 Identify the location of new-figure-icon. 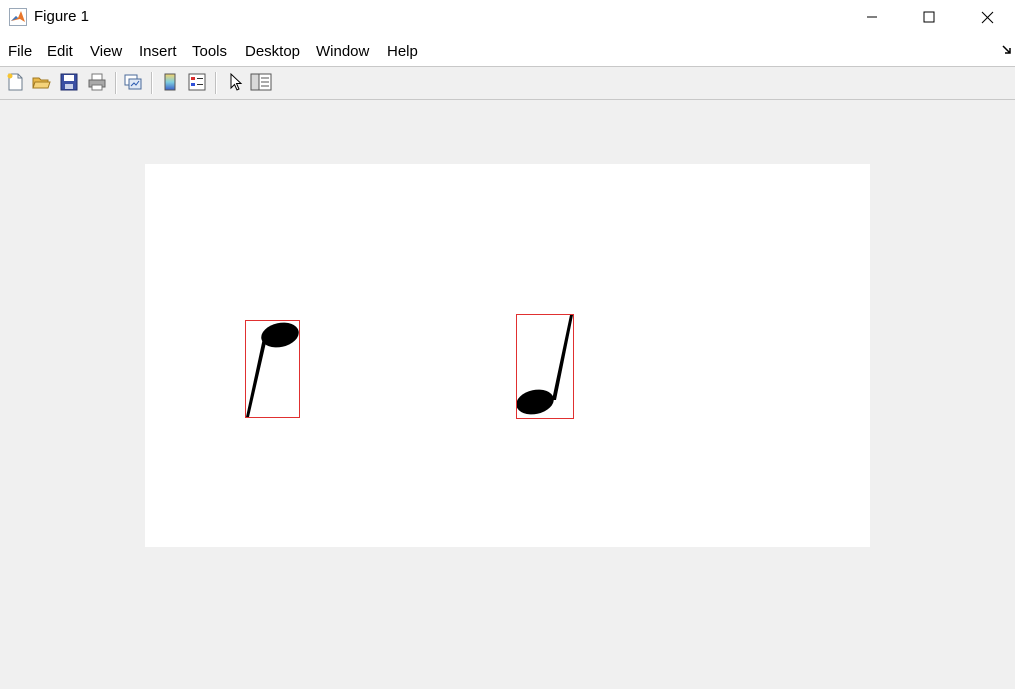
(15, 82).